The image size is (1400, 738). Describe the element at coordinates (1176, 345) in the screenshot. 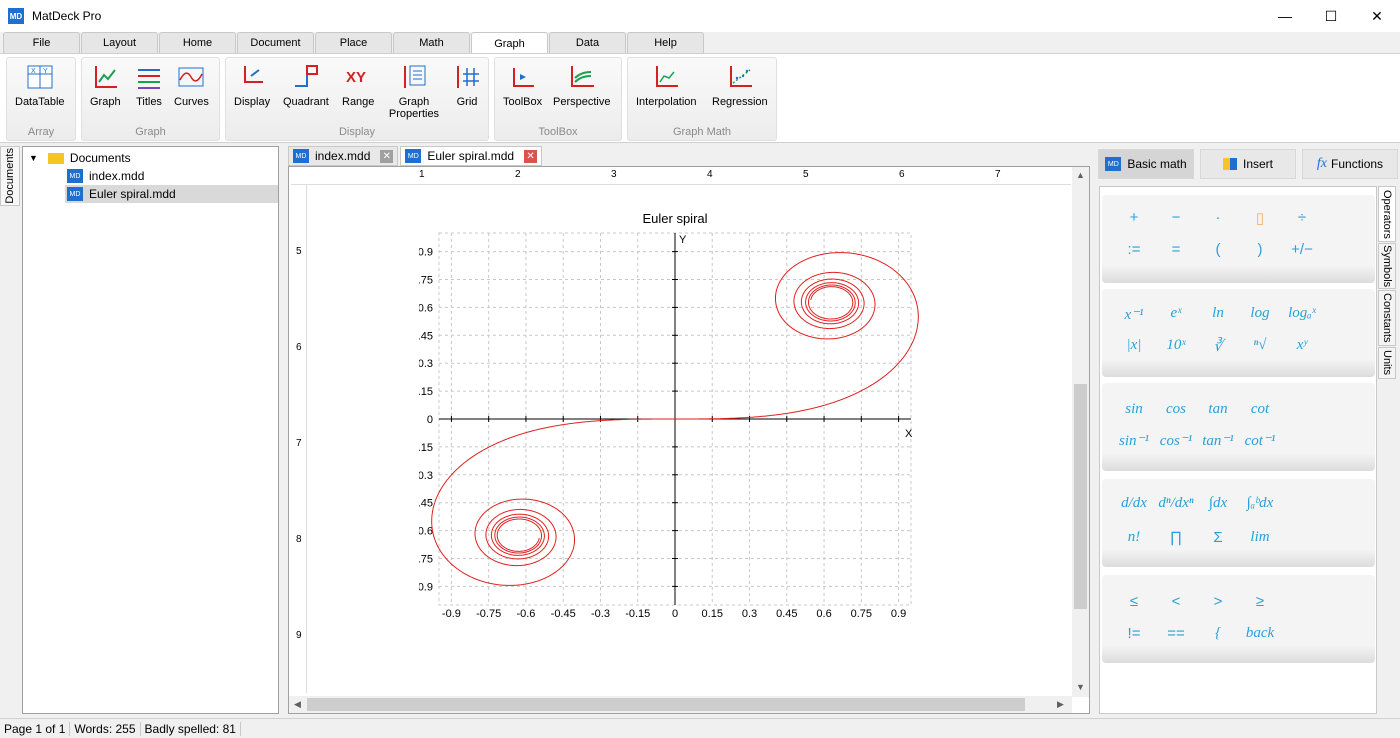

I see `ten-power-button: 10ˣ` at that location.